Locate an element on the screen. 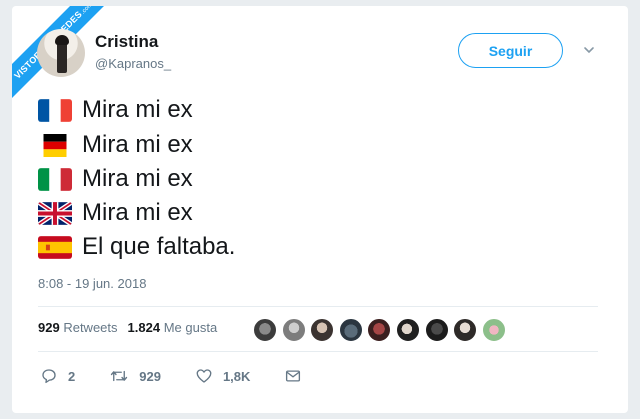 The height and width of the screenshot is (419, 640). retweet-count: 929 is located at coordinates (150, 376).